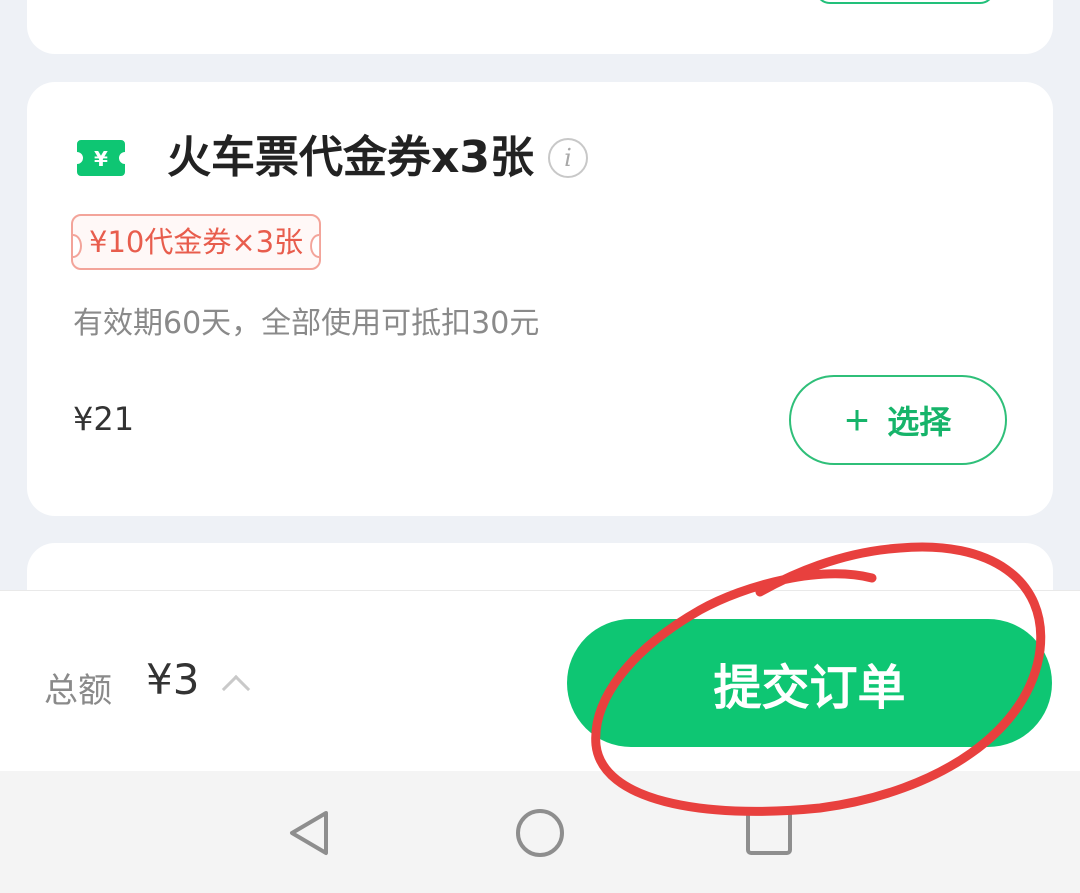  Describe the element at coordinates (306, 323) in the screenshot. I see `product-description: 有效期60天，全部使用可抵扣30元` at that location.